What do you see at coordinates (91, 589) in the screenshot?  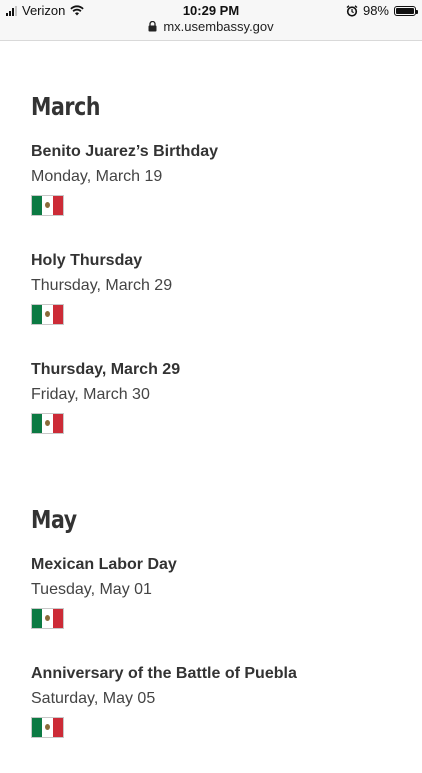 I see `holiday-date: Tuesday, May 01` at bounding box center [91, 589].